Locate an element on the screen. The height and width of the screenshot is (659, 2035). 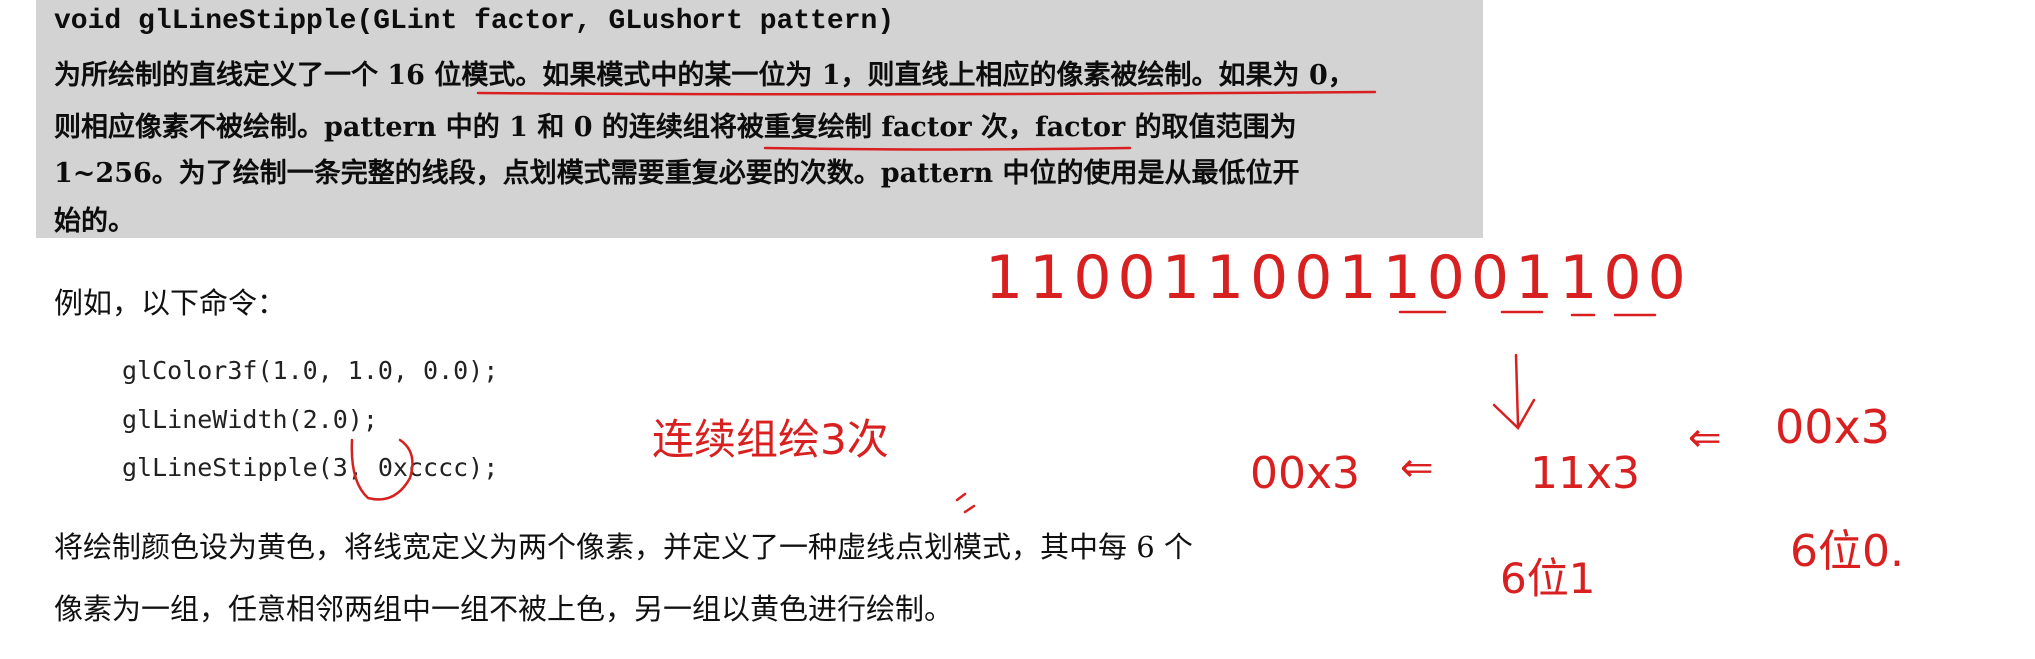
handwritten-zeros-right: 00x3 is located at coordinates (1833, 427).